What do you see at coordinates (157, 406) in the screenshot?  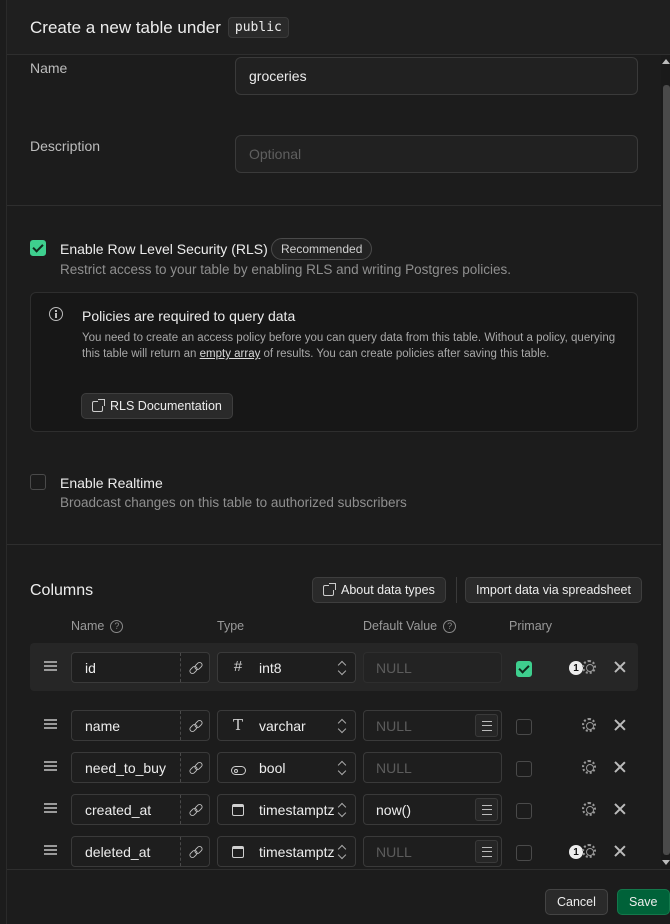 I see `rls-documentation-button: RLS Documentation` at bounding box center [157, 406].